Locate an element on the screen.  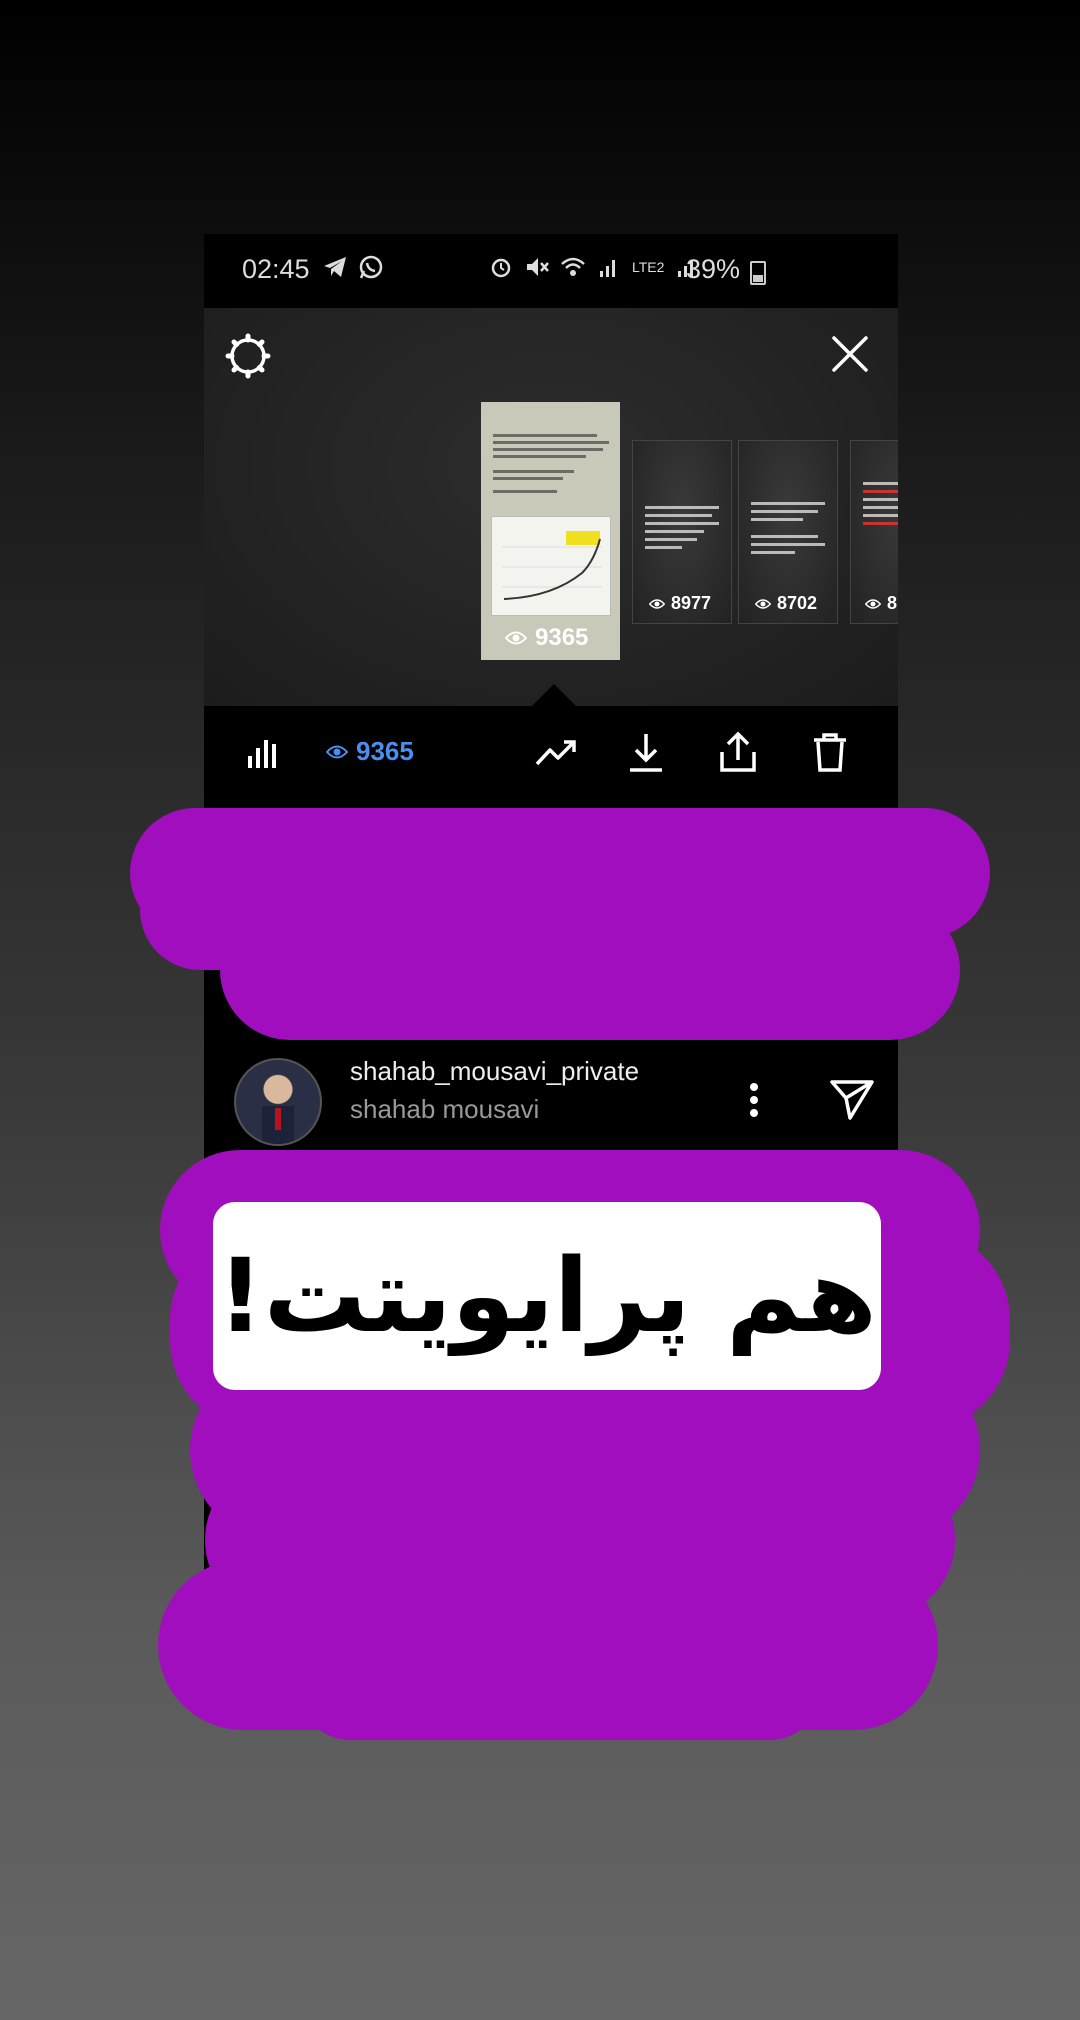
settings-gear-icon is located at coordinates (248, 356).